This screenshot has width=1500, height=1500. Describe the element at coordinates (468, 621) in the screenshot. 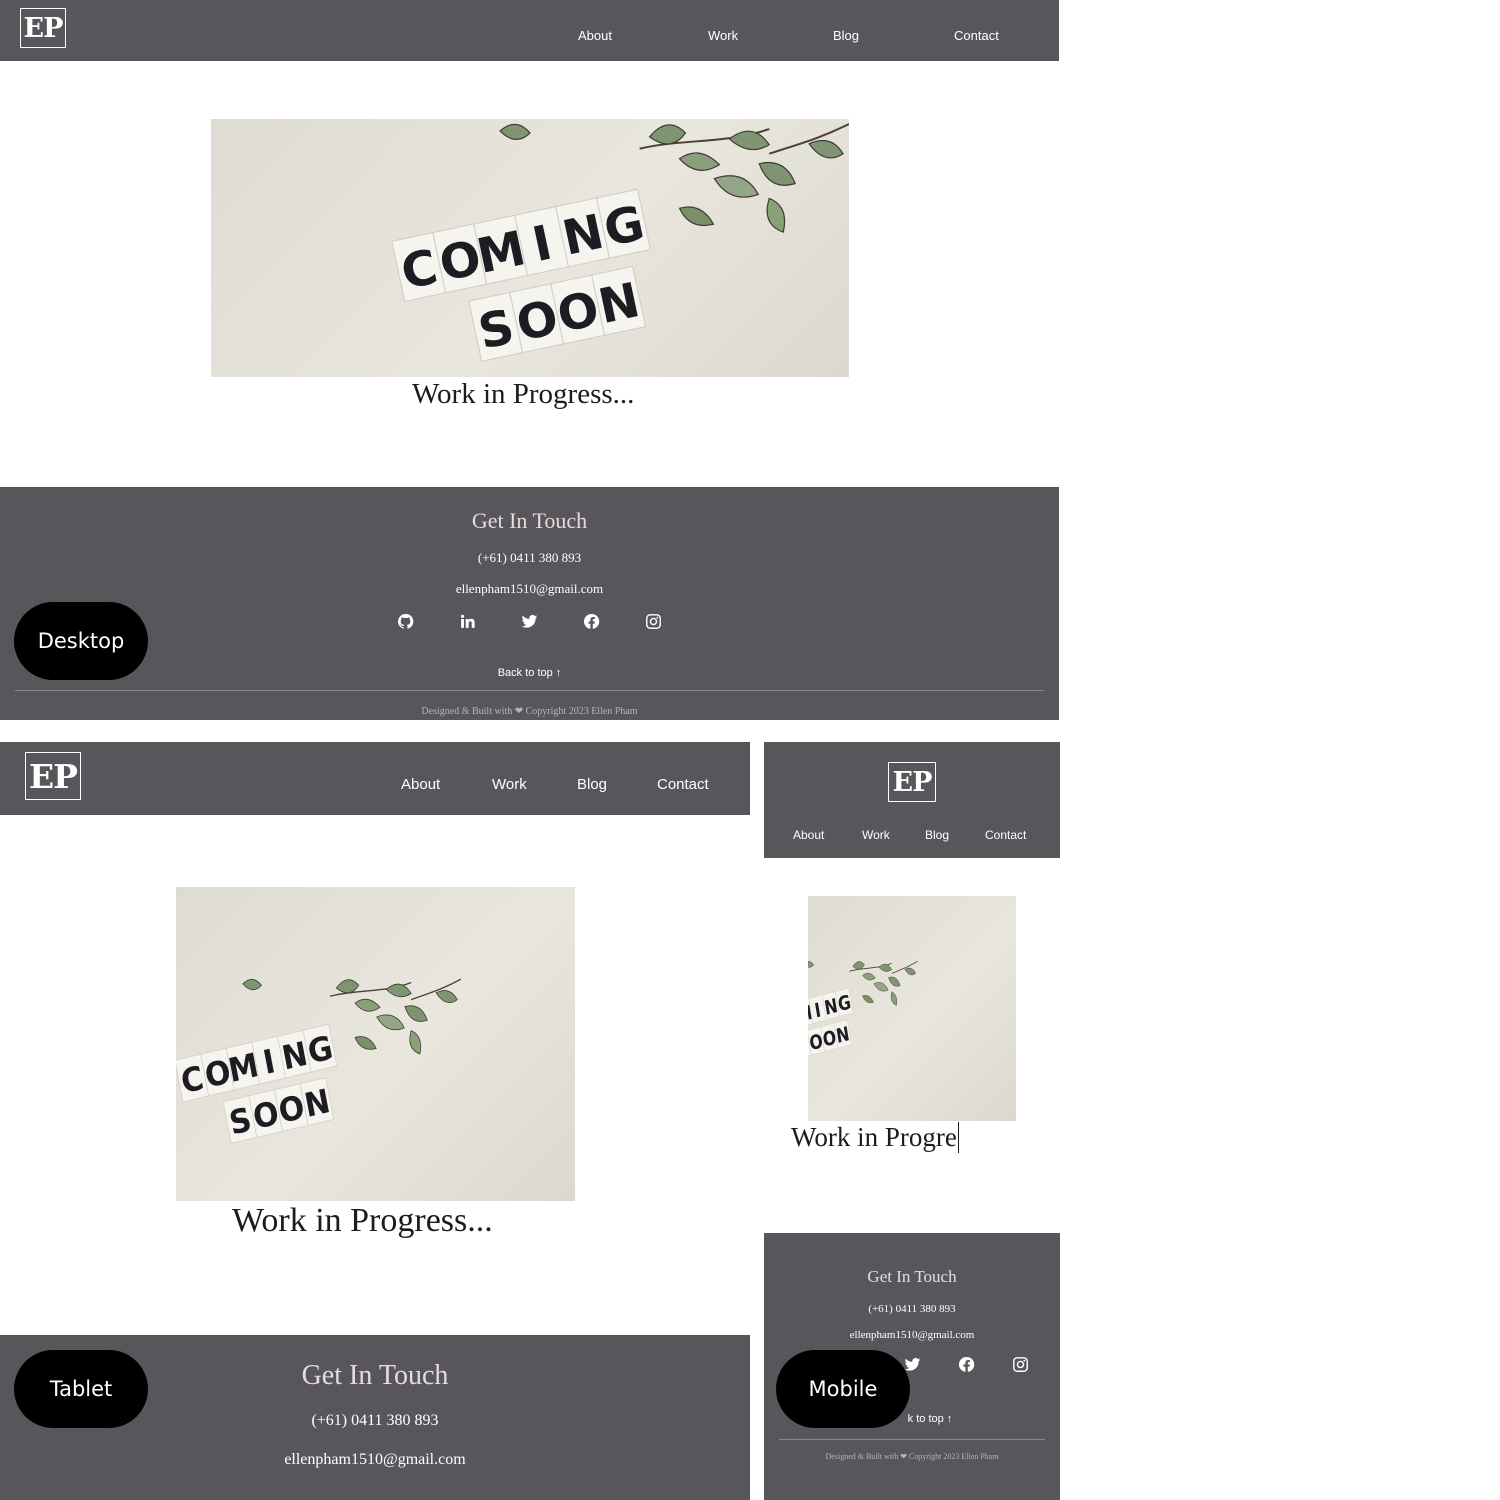

I see `linkedin-icon` at that location.